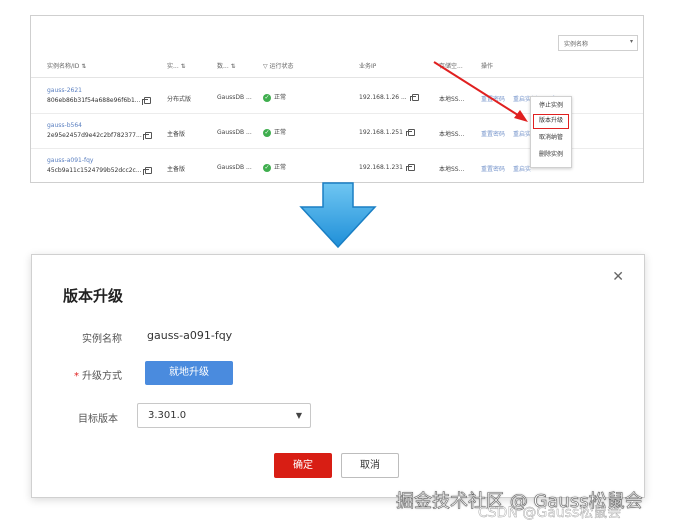  I want to click on more-dropdown-menu: 停止实例 版本升级 取消纳管 删除实例, so click(551, 132).